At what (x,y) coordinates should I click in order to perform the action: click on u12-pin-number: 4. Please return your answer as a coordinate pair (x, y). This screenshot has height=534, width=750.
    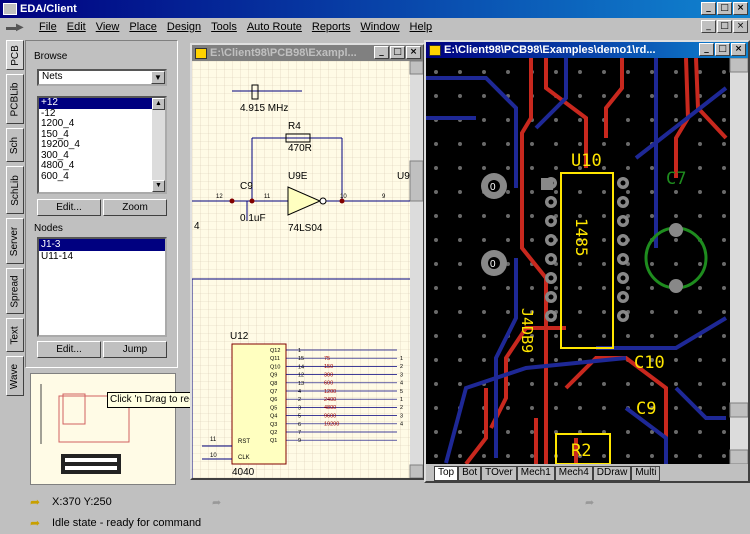
    Looking at the image, I should click on (299, 392).